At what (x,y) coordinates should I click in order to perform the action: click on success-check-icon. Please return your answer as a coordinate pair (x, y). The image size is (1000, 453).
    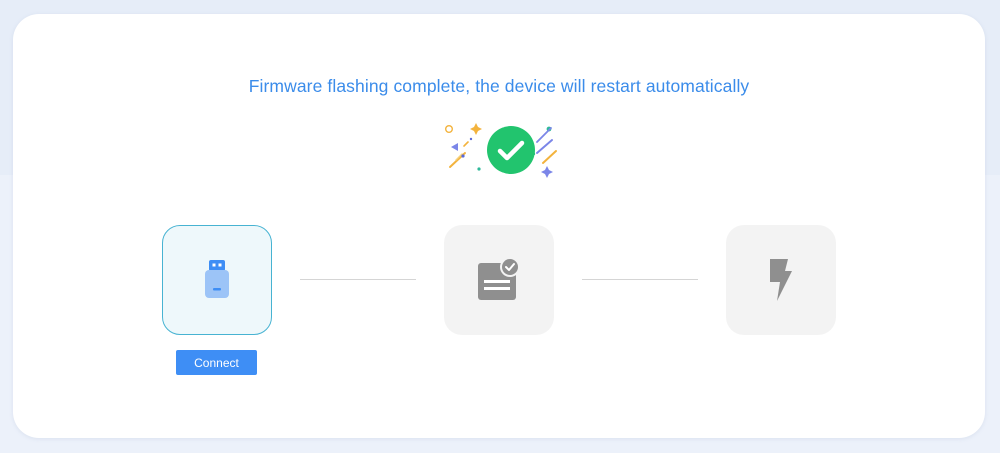
    Looking at the image, I should click on (500, 150).